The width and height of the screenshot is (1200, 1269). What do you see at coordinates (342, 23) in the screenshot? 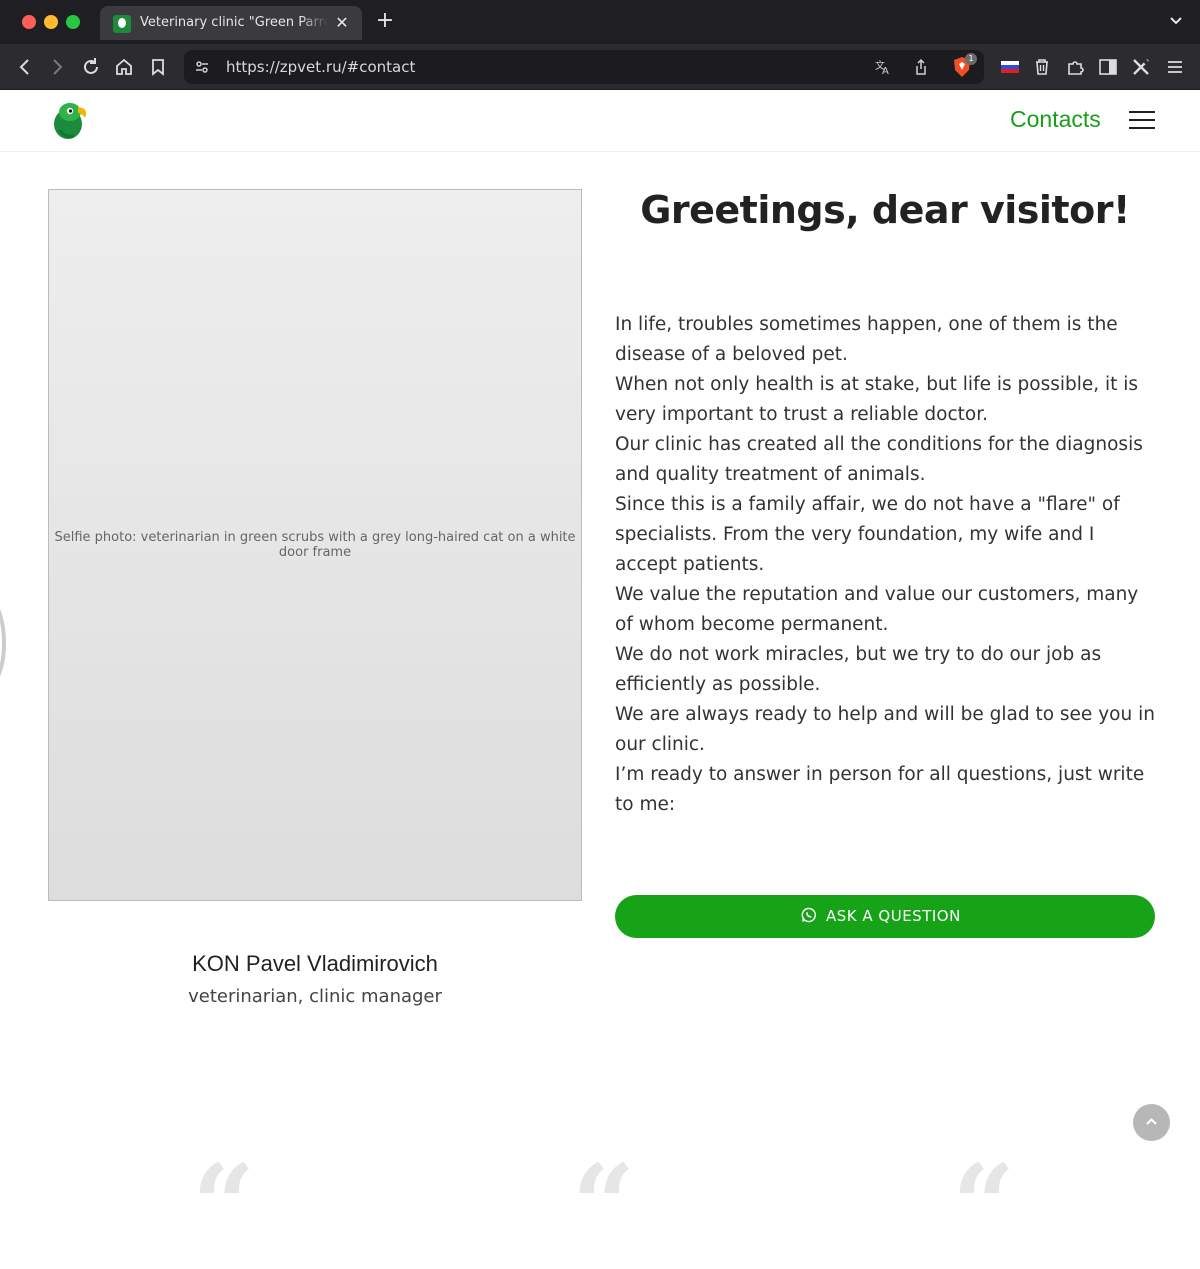
I see `tab-close-icon: ✕` at bounding box center [342, 23].